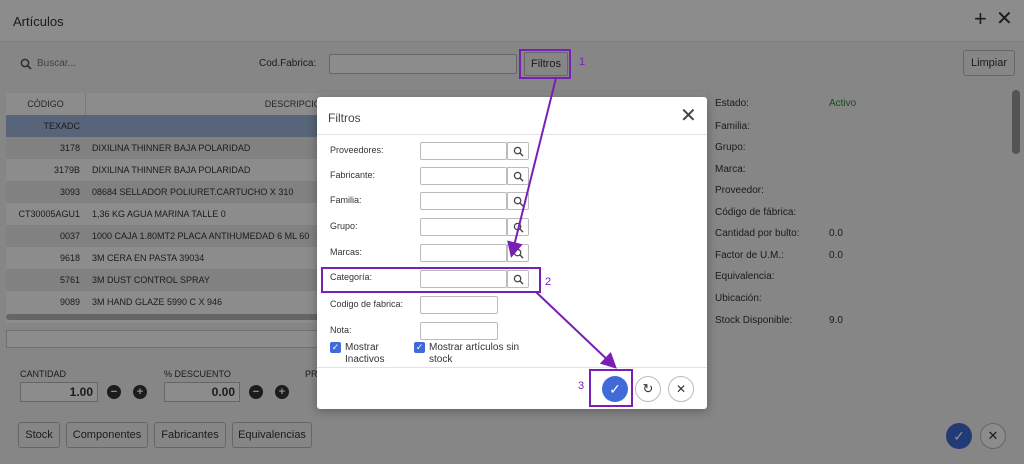  I want to click on mostrar-inactivos-checkbox: ✓, so click(335, 347).